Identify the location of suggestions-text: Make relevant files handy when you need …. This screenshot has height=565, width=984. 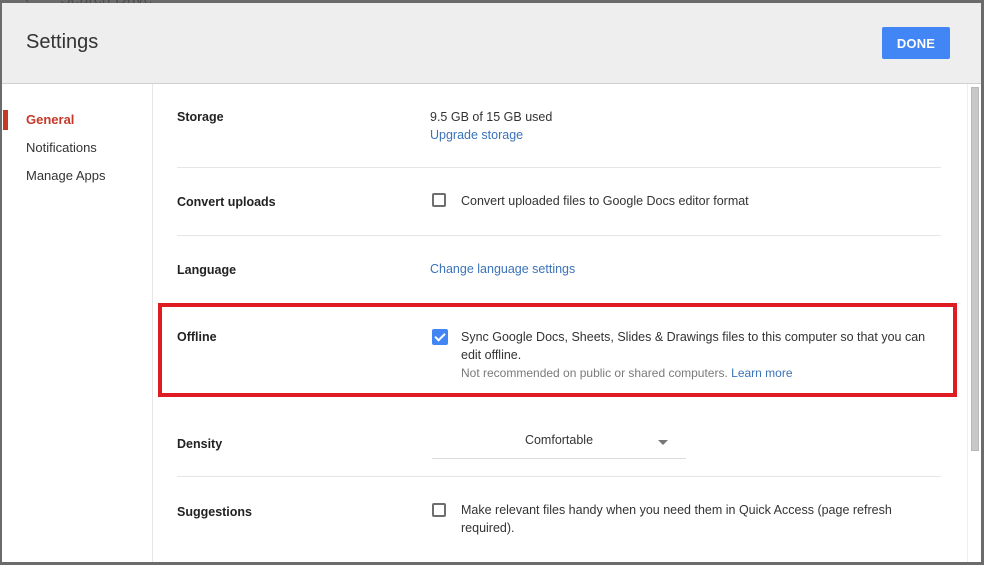
(676, 519).